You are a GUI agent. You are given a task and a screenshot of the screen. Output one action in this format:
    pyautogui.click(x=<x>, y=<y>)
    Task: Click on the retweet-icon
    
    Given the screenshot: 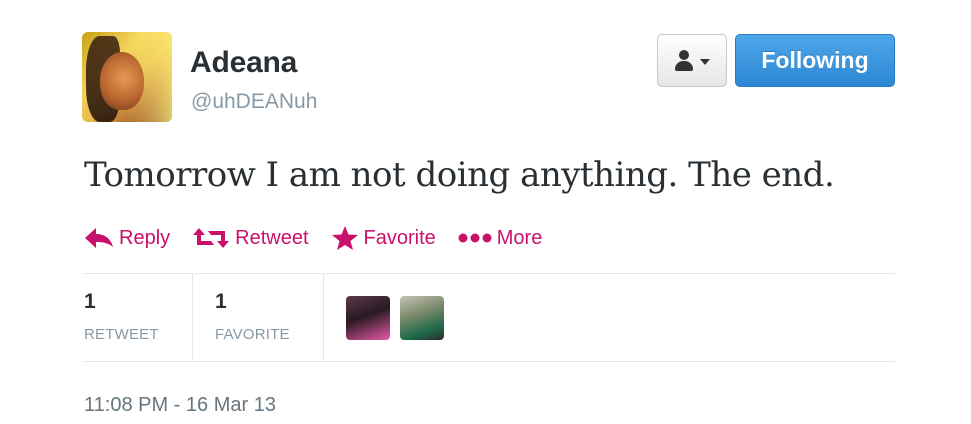 What is the action you would take?
    pyautogui.click(x=211, y=238)
    